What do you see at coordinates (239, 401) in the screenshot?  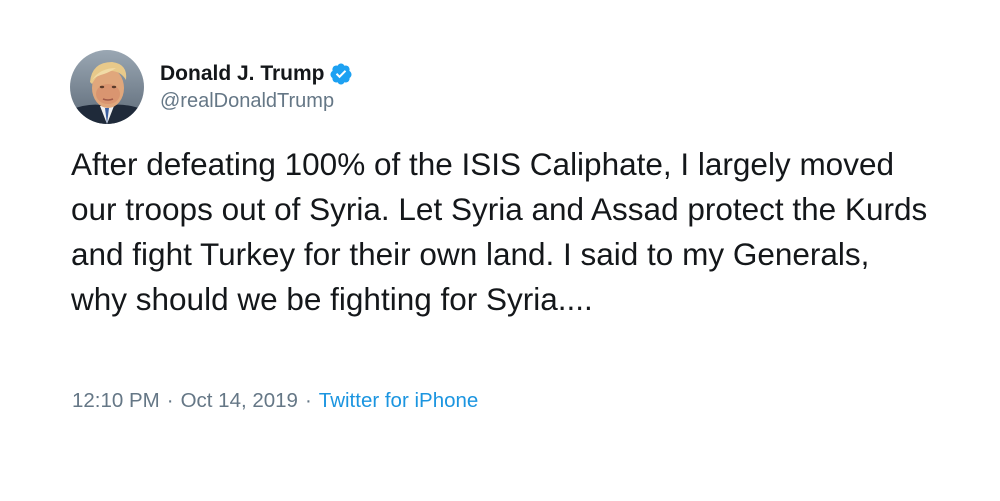 I see `tweet-date: Oct 14, 2019` at bounding box center [239, 401].